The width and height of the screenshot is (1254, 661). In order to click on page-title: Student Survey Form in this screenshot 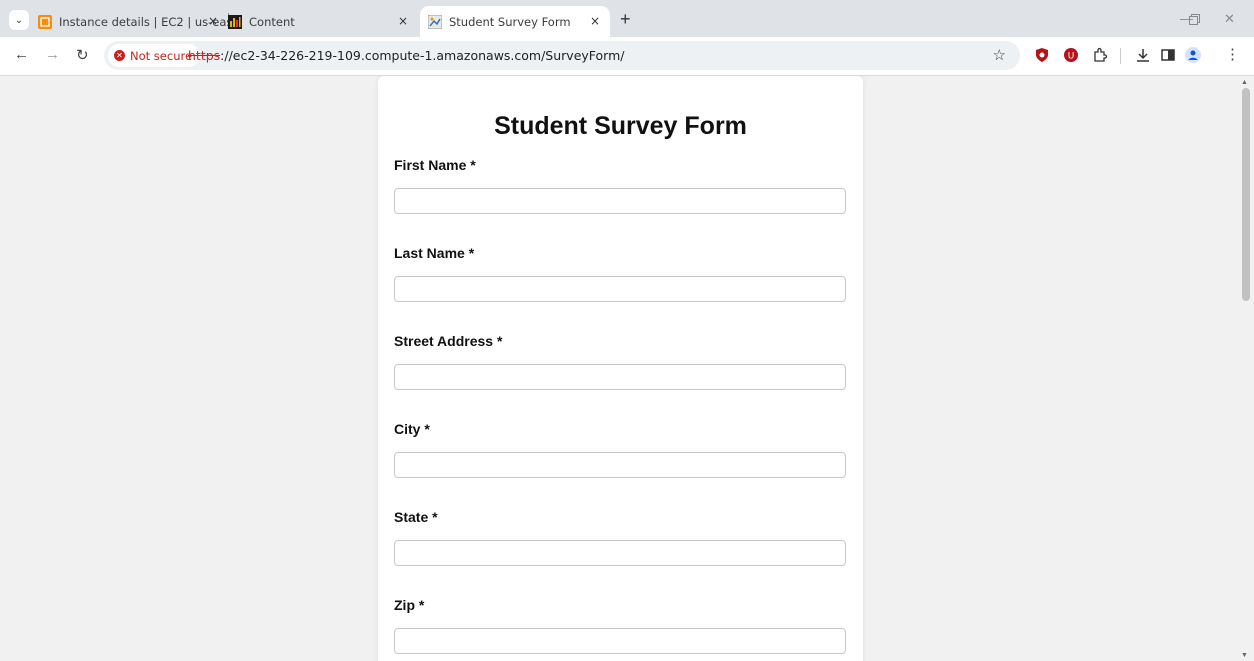, I will do `click(620, 126)`.